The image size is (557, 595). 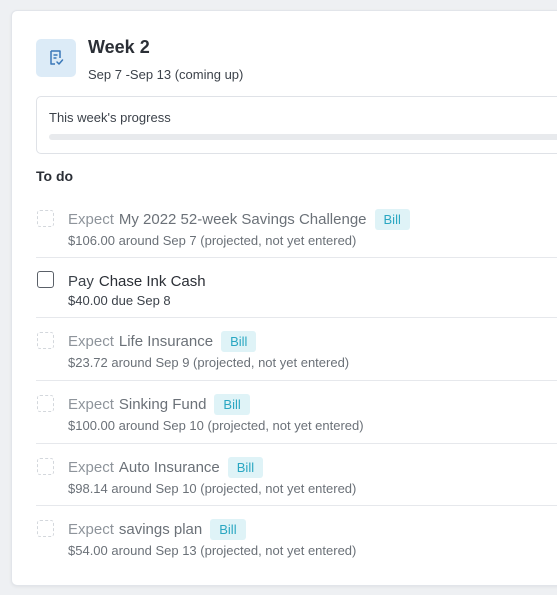 I want to click on todo-title: Expect Life Insurance Bill, so click(x=162, y=341).